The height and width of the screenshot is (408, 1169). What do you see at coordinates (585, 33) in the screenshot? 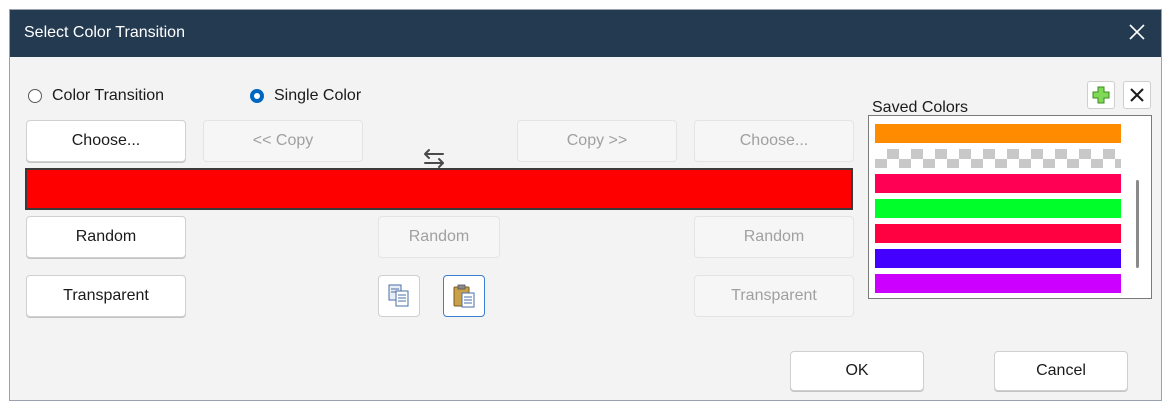
I see `title-bar: Select Color Transition` at bounding box center [585, 33].